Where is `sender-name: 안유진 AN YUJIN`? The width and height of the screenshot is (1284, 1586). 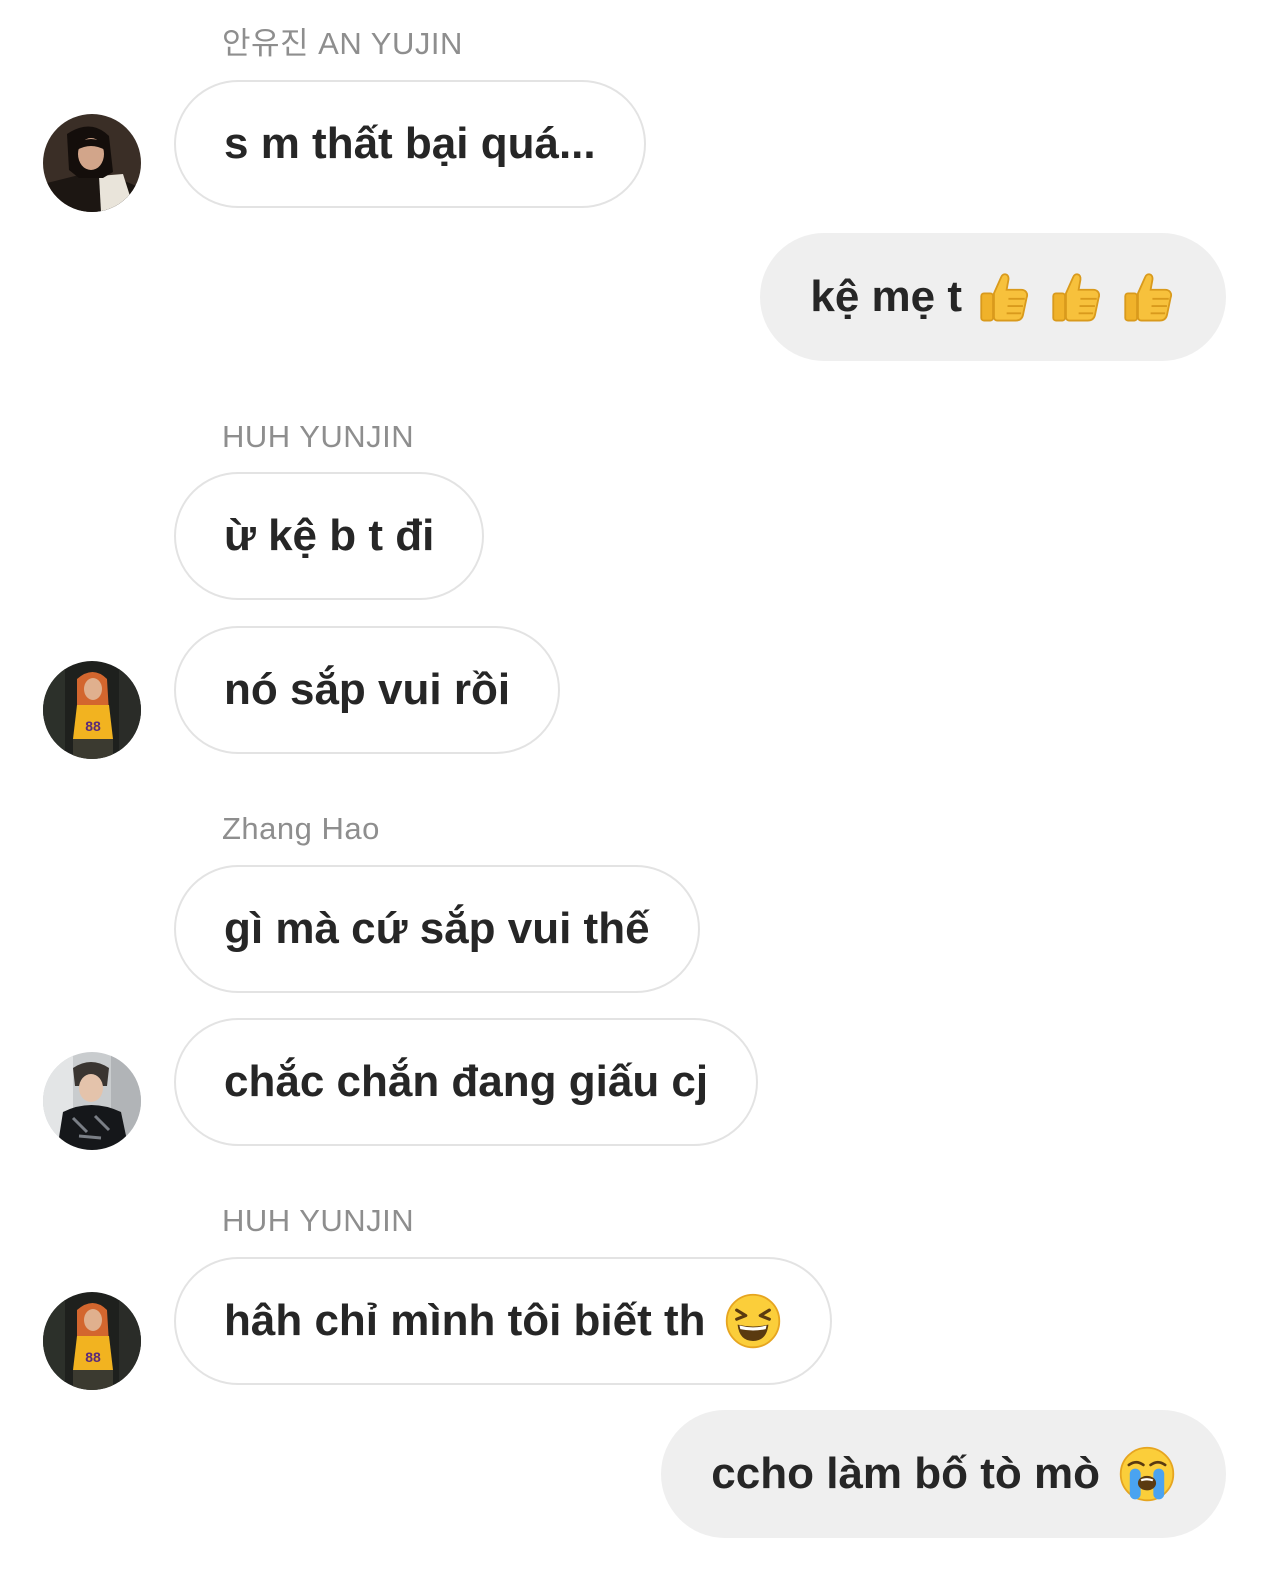
sender-name: 안유진 AN YUJIN is located at coordinates (342, 43).